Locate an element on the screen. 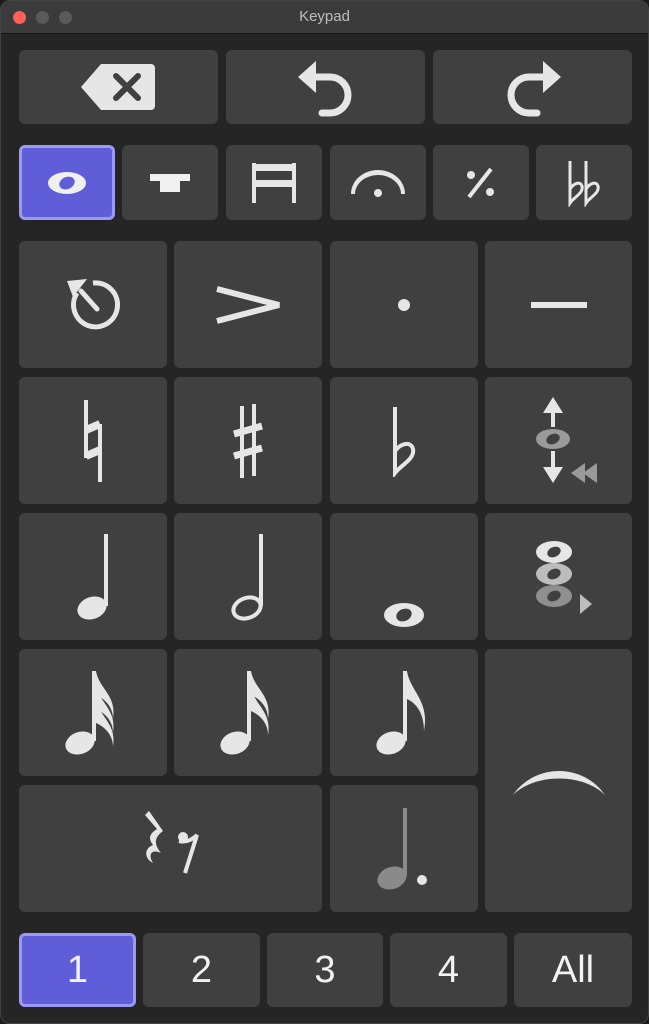 The width and height of the screenshot is (649, 1024). layout-button-2: 2 is located at coordinates (201, 970).